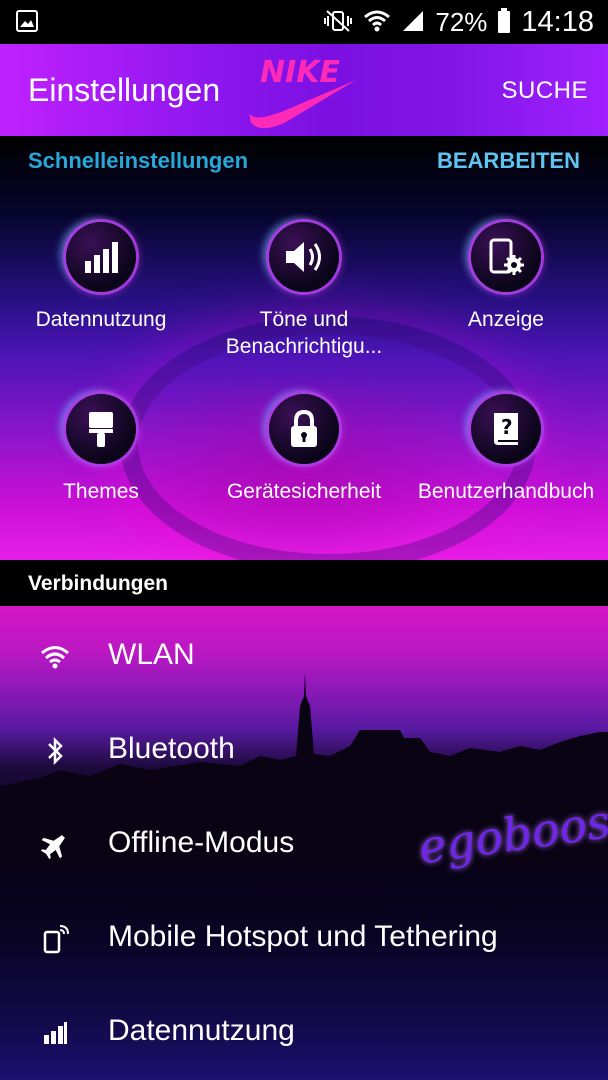  I want to click on list-item-label: Bluetooth, so click(171, 748).